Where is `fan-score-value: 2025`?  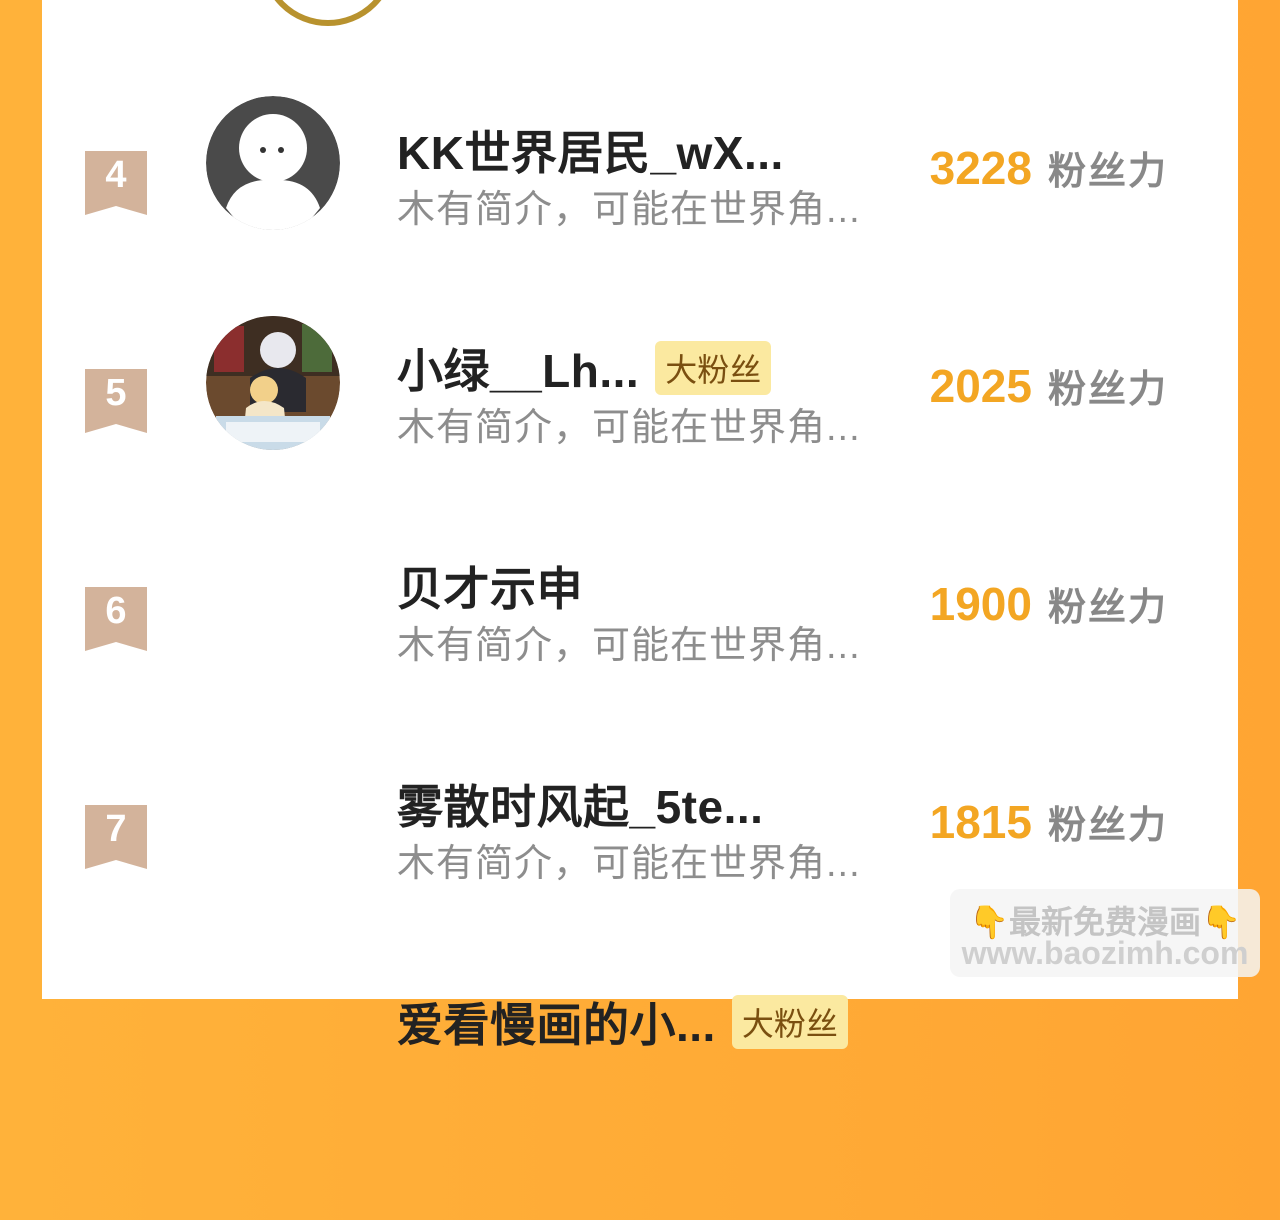 fan-score-value: 2025 is located at coordinates (980, 386).